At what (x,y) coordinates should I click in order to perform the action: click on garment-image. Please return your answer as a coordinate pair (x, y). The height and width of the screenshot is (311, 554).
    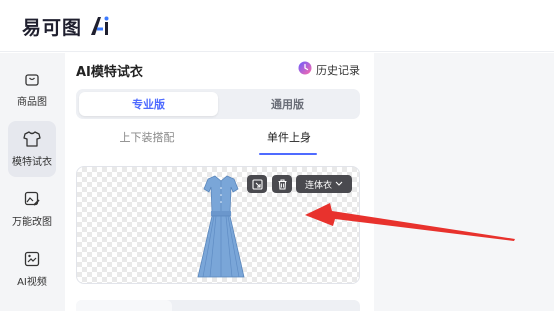
    Looking at the image, I should click on (221, 226).